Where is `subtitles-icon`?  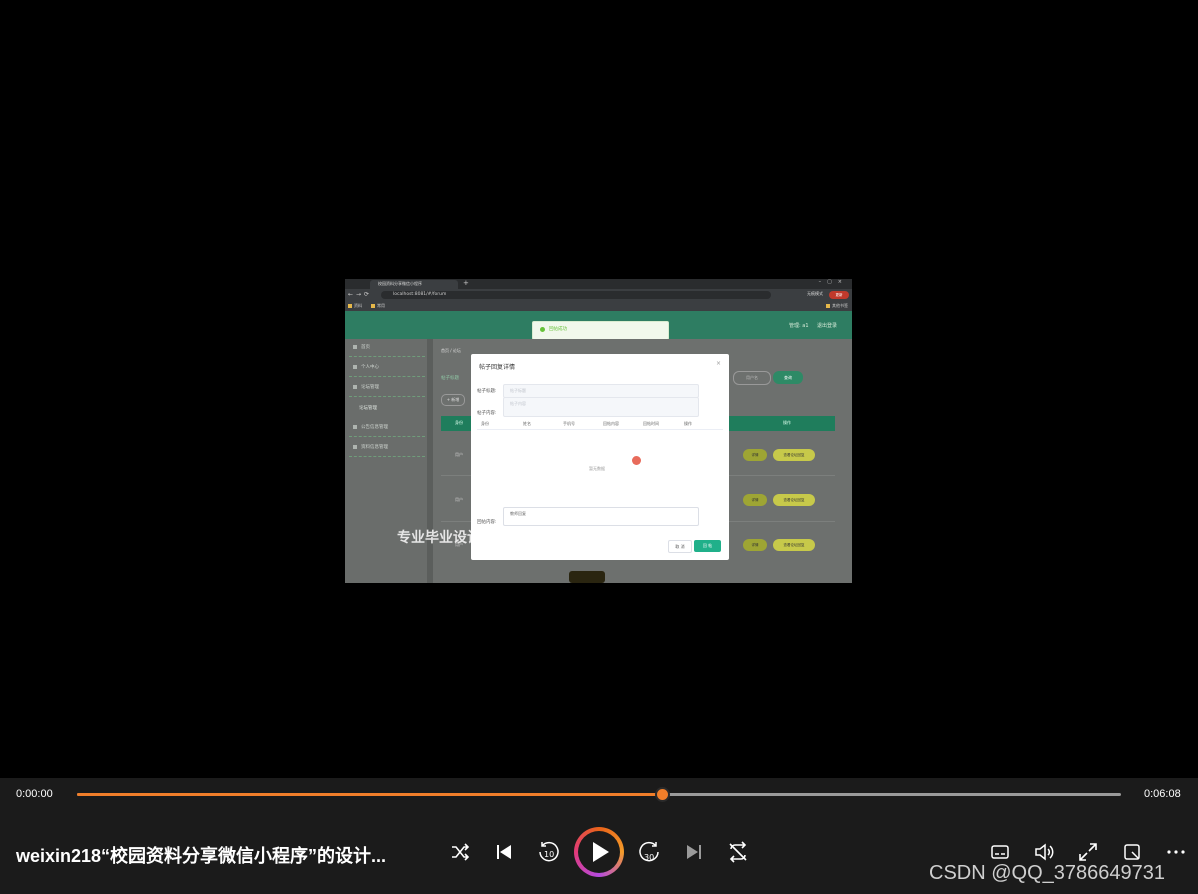 subtitles-icon is located at coordinates (1000, 852).